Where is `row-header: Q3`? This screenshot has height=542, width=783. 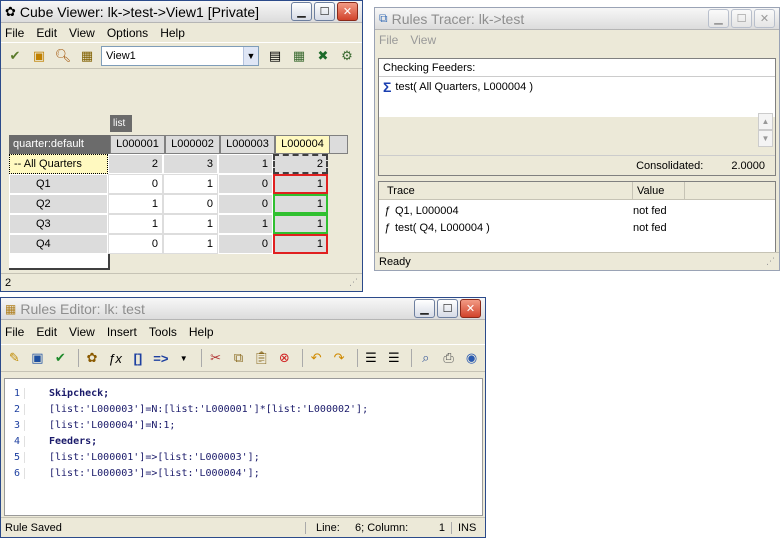
row-header: Q3 is located at coordinates (58, 224).